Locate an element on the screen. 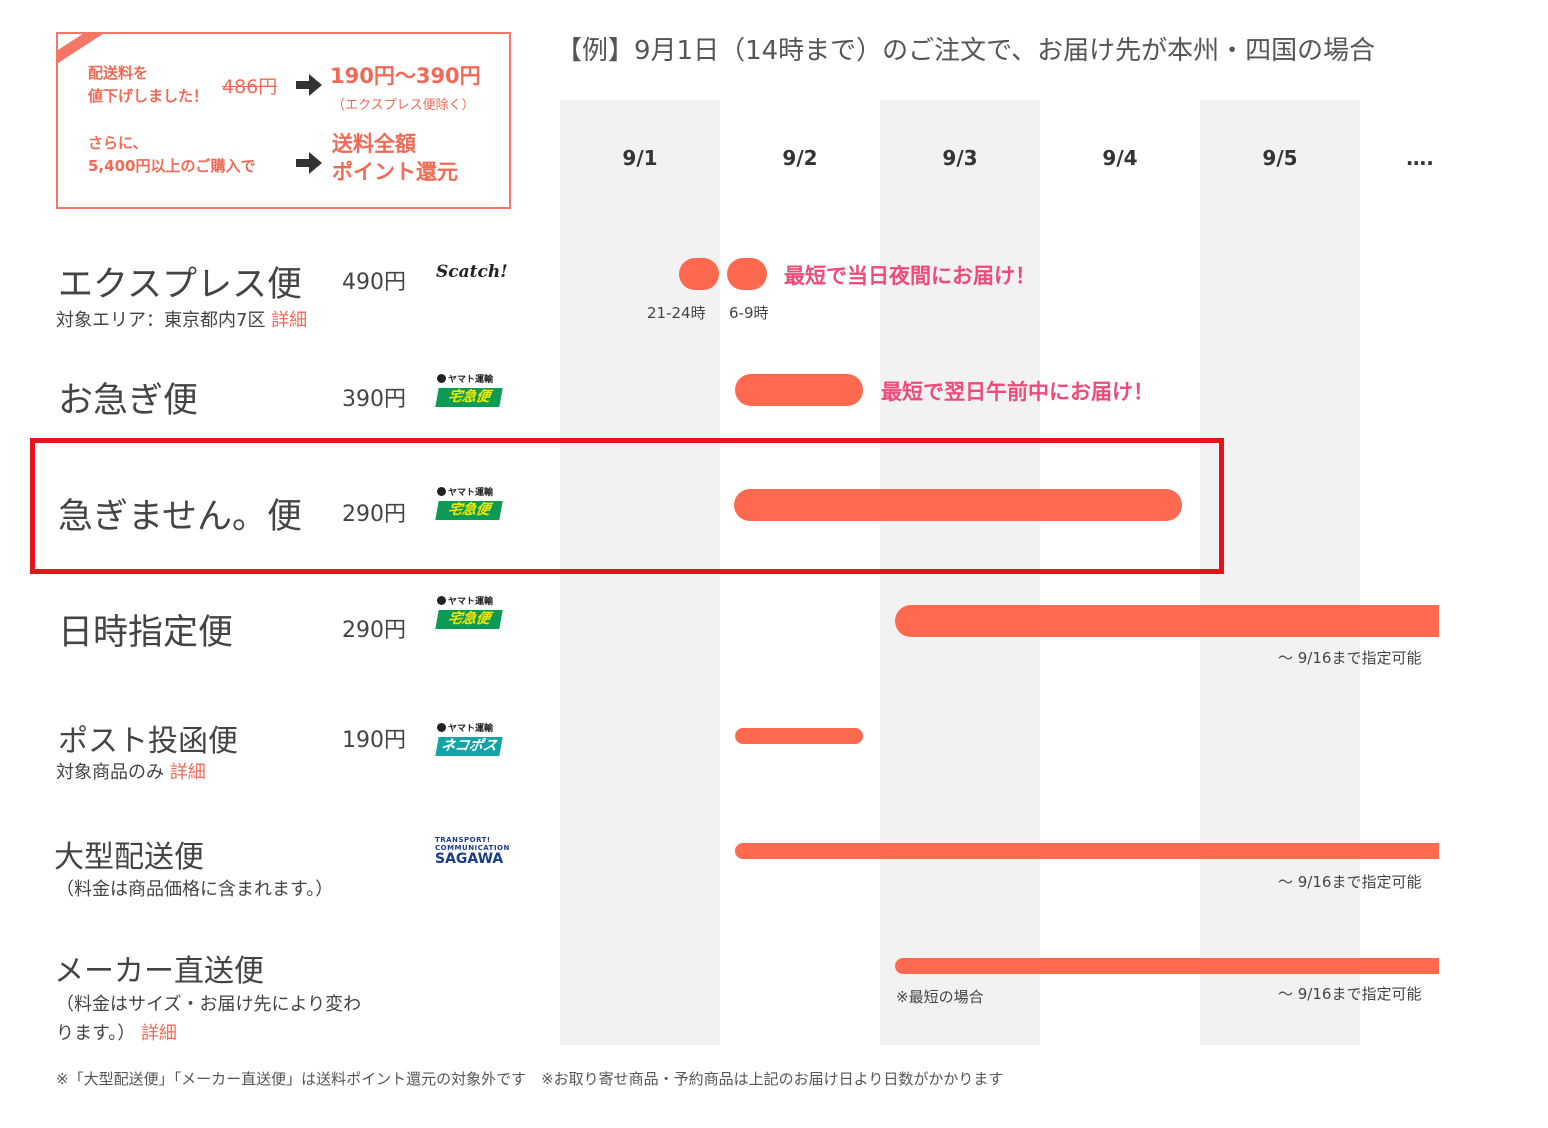 The image size is (1548, 1128). post-detail-link: 詳細 is located at coordinates (188, 772).